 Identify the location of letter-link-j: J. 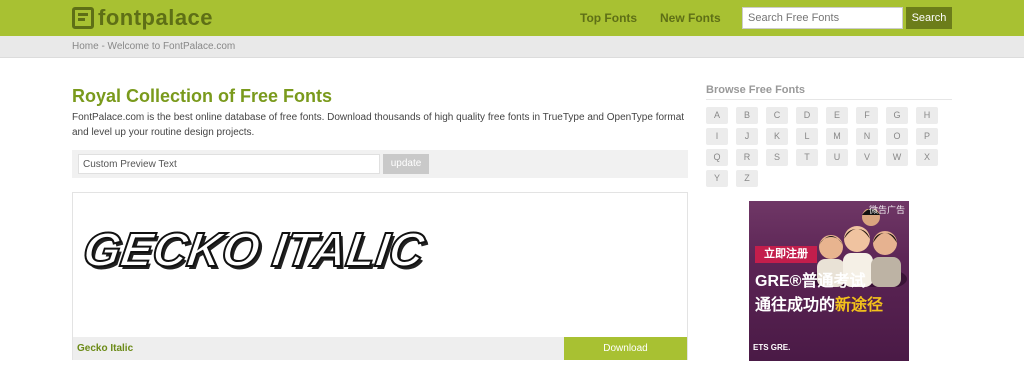
(747, 136).